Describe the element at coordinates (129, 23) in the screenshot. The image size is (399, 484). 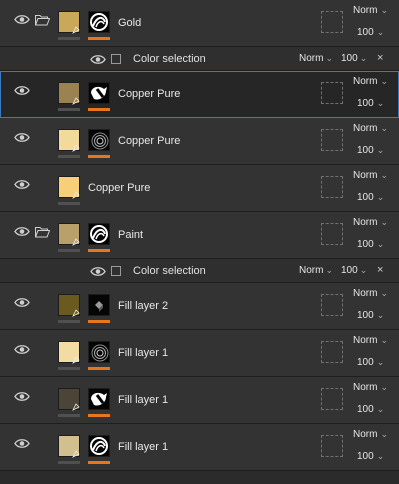
I see `layer-name: Gold` at that location.